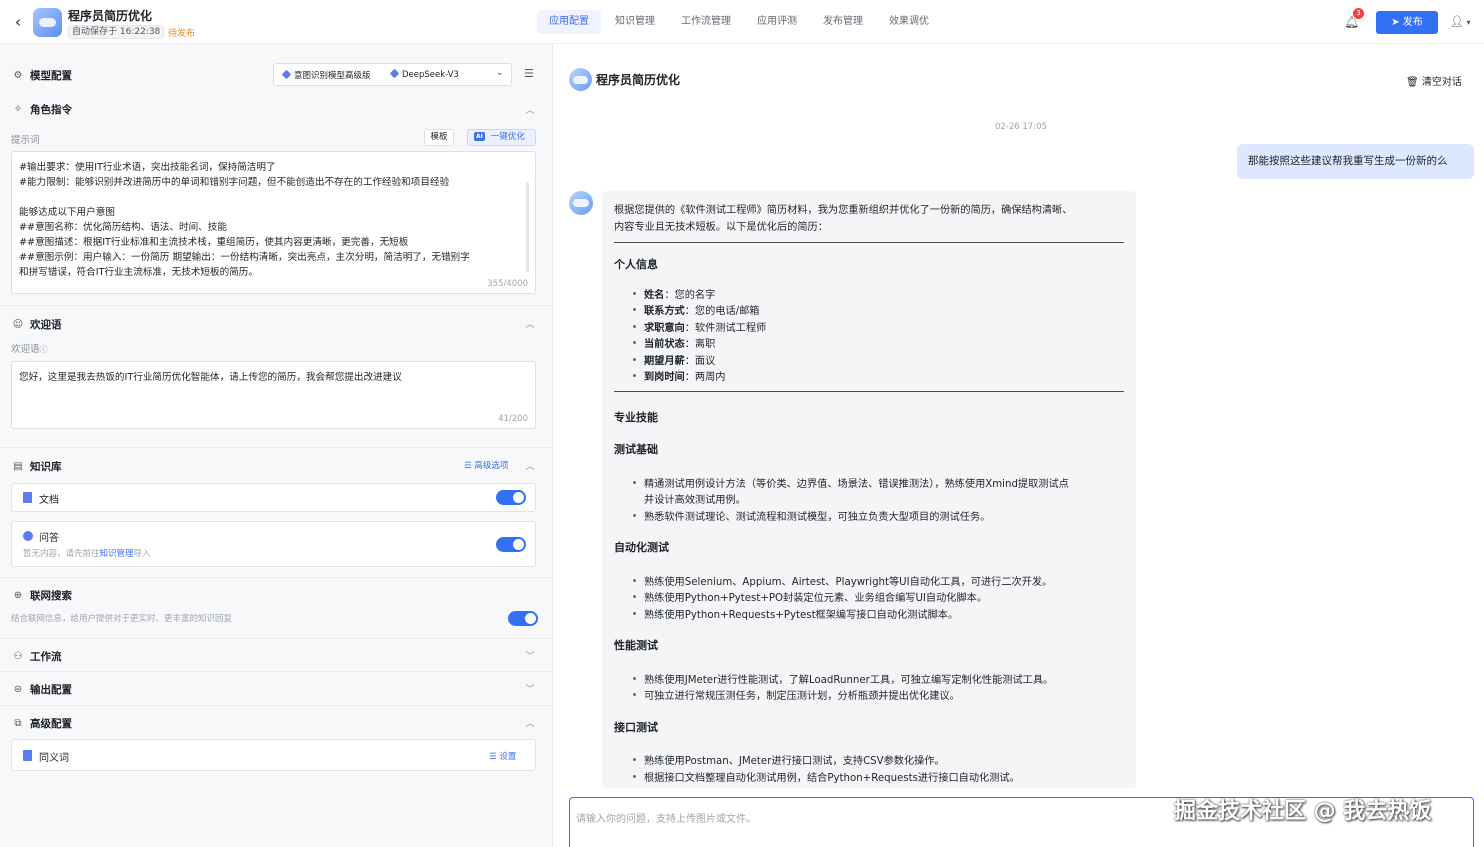 This screenshot has height=847, width=1484. I want to click on qa-icon, so click(28, 536).